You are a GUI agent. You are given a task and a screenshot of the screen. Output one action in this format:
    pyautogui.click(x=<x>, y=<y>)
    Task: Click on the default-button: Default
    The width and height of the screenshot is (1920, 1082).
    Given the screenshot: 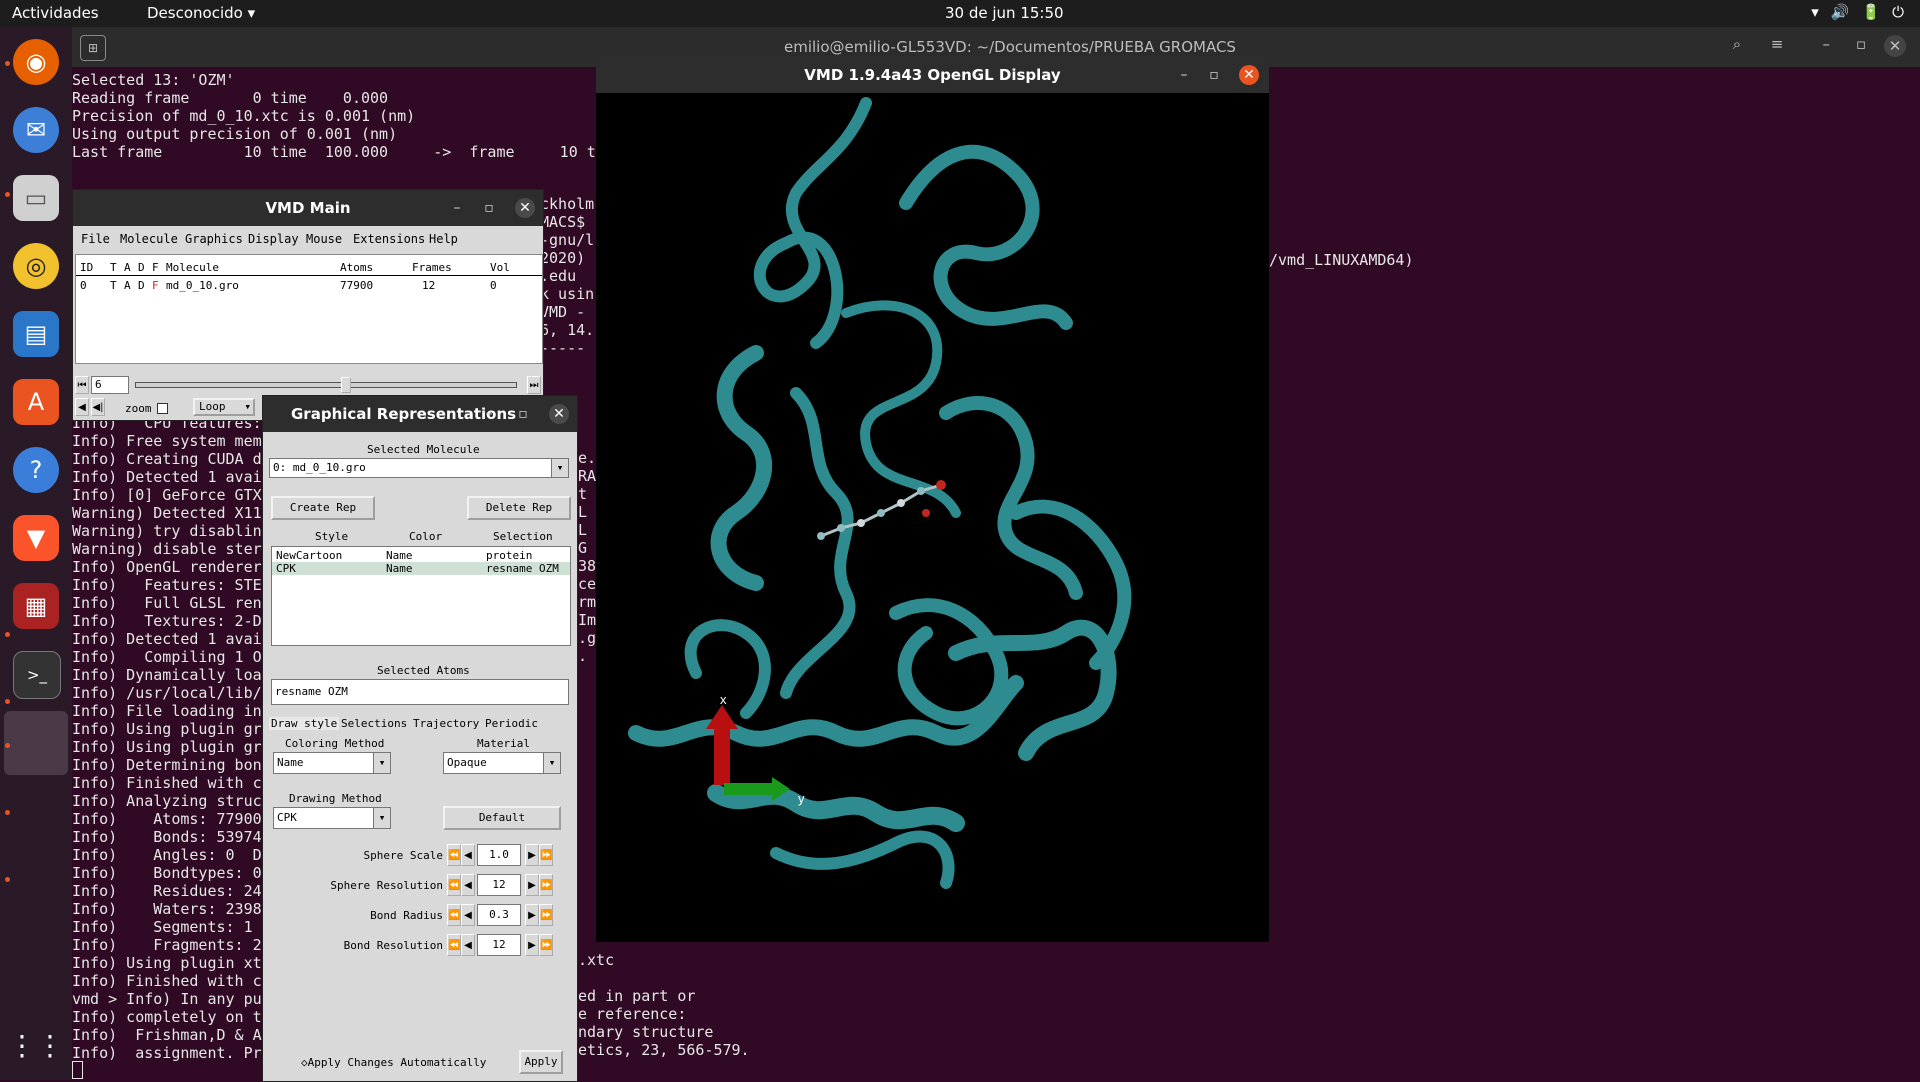 What is the action you would take?
    pyautogui.click(x=502, y=818)
    